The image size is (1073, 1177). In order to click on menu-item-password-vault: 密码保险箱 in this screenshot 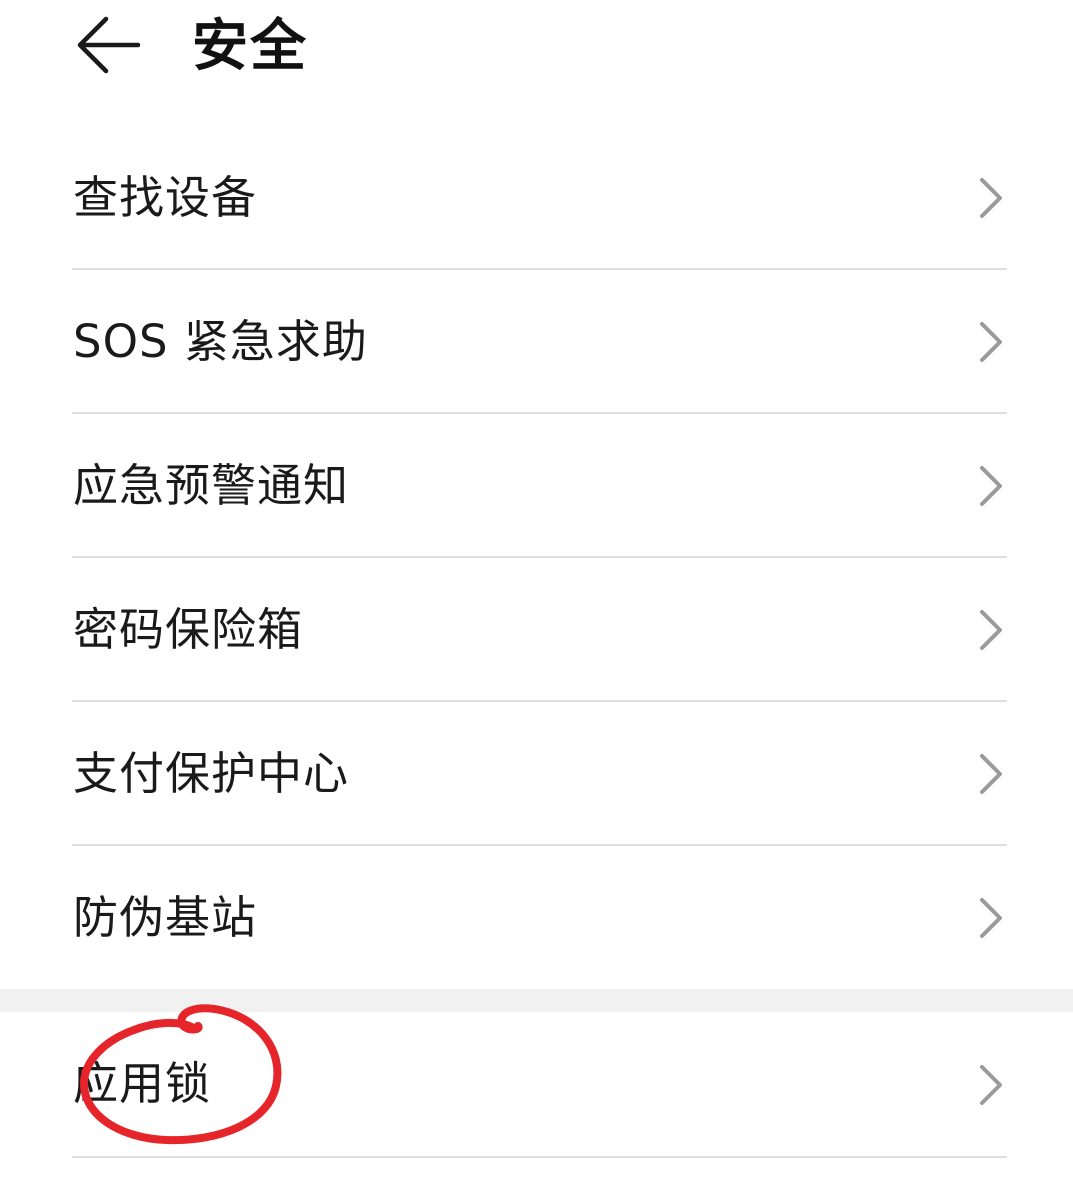, I will do `click(536, 630)`.